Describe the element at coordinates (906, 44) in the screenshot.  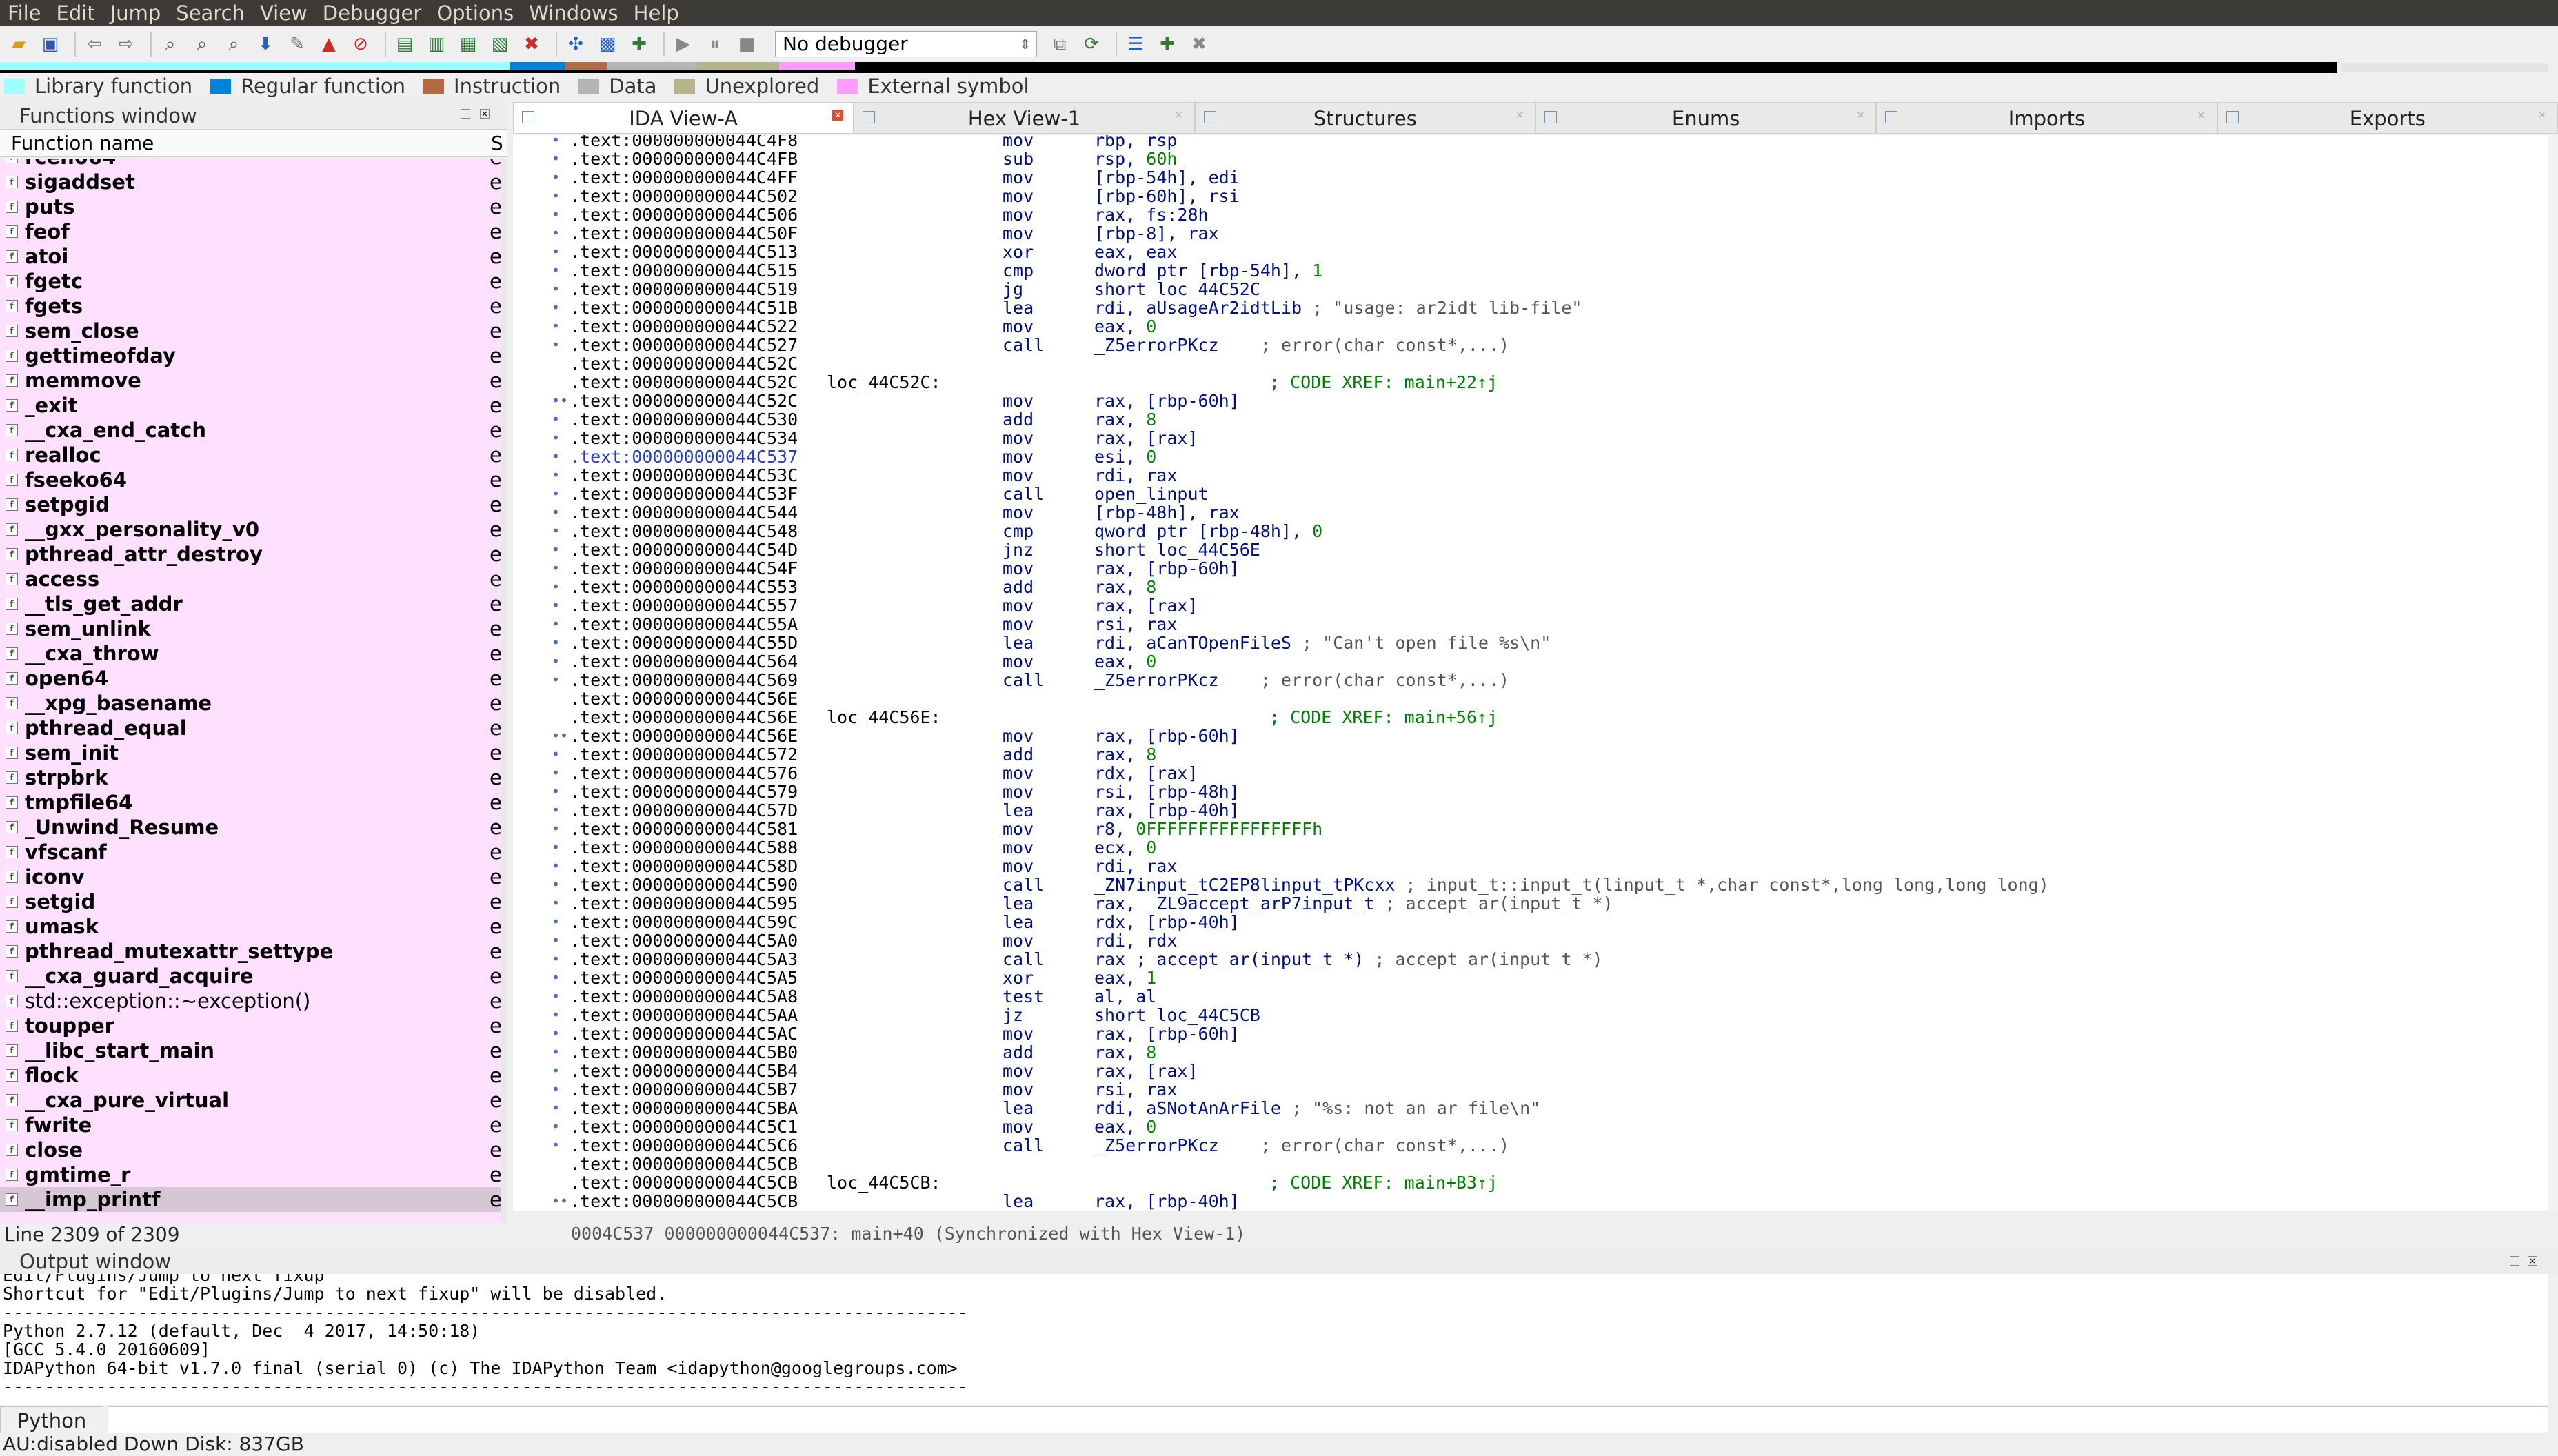
I see `debugger-select: No debugger ⇕` at that location.